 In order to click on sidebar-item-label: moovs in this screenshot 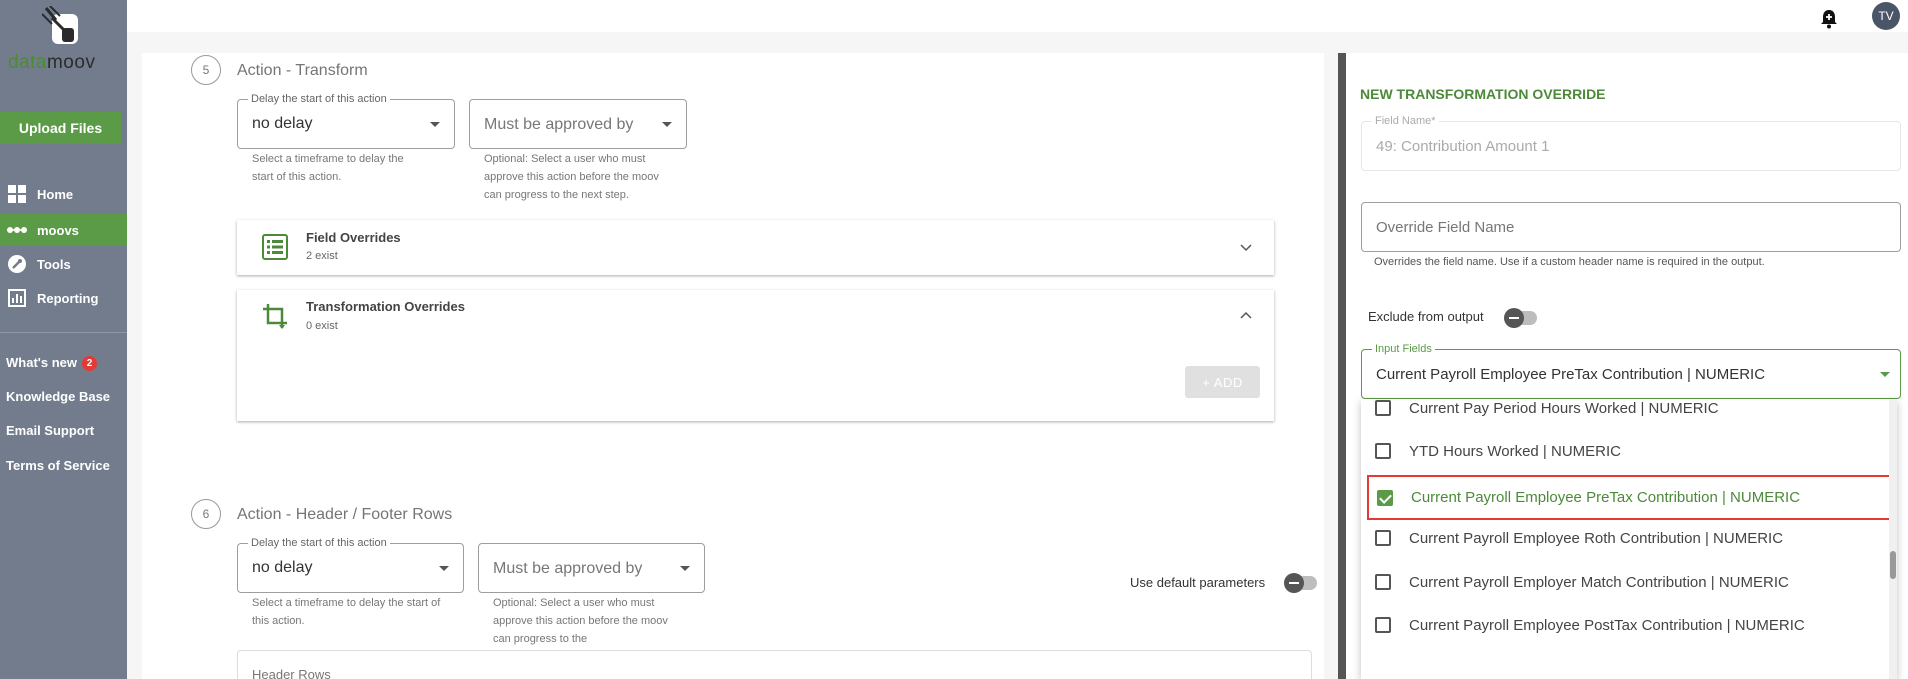, I will do `click(58, 230)`.